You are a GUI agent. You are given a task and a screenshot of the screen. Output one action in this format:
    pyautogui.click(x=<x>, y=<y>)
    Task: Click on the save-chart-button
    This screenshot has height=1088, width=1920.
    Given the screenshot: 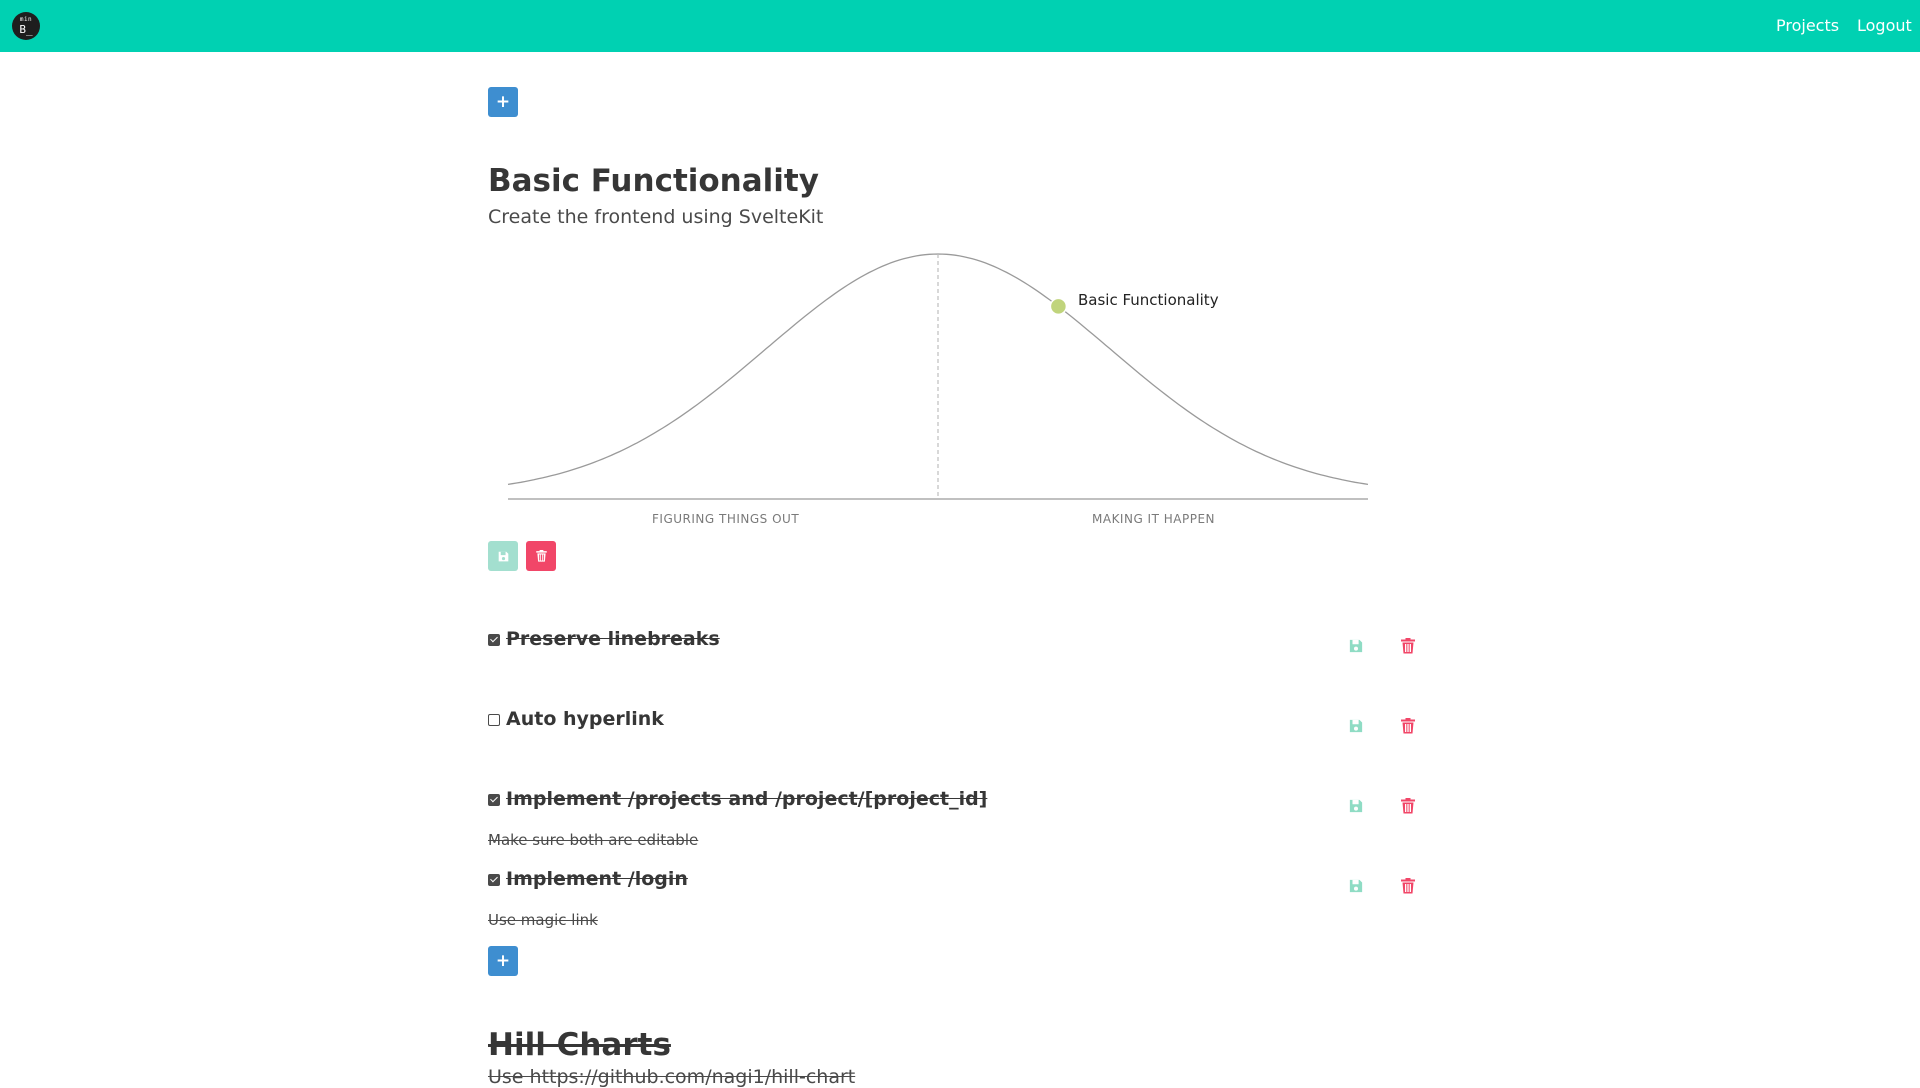 What is the action you would take?
    pyautogui.click(x=503, y=556)
    